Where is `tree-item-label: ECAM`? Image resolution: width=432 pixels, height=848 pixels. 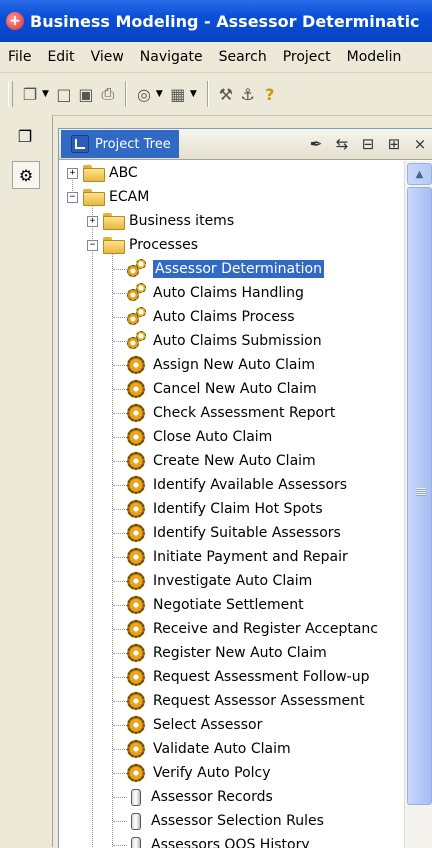
tree-item-label: ECAM is located at coordinates (129, 197).